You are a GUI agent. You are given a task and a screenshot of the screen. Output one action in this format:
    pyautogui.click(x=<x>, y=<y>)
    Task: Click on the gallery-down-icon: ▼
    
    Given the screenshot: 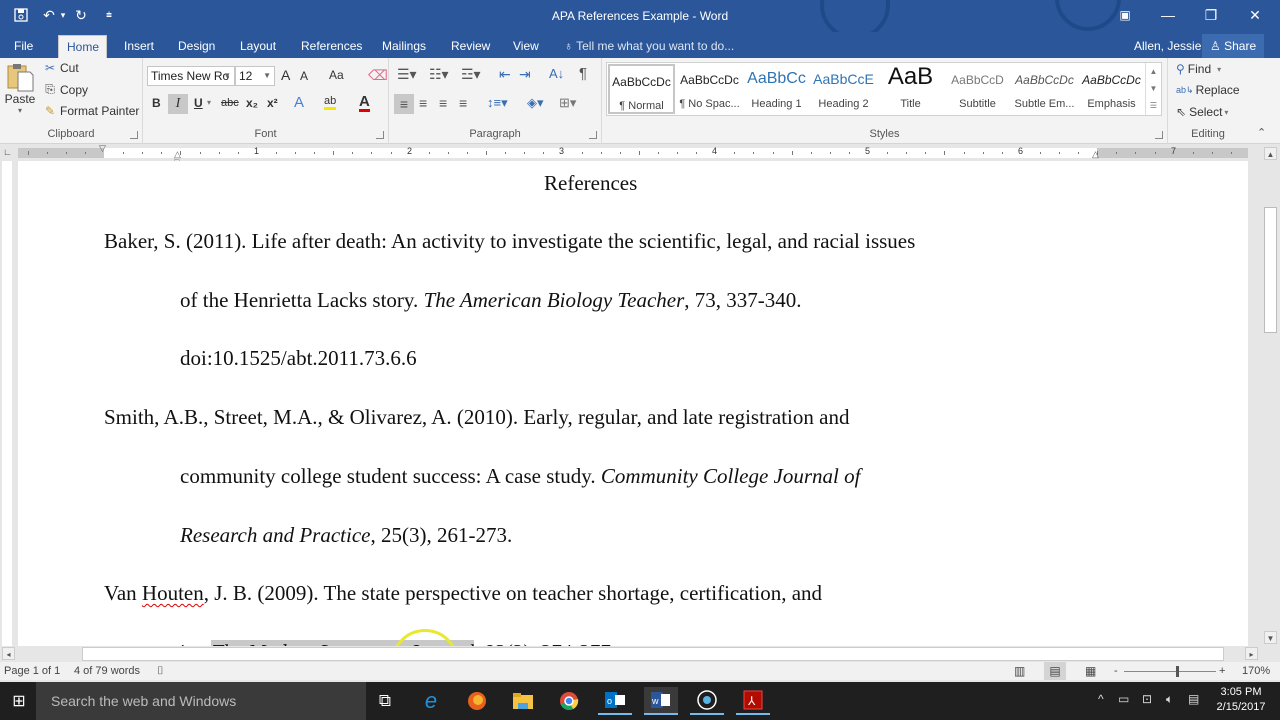 What is the action you would take?
    pyautogui.click(x=1153, y=88)
    